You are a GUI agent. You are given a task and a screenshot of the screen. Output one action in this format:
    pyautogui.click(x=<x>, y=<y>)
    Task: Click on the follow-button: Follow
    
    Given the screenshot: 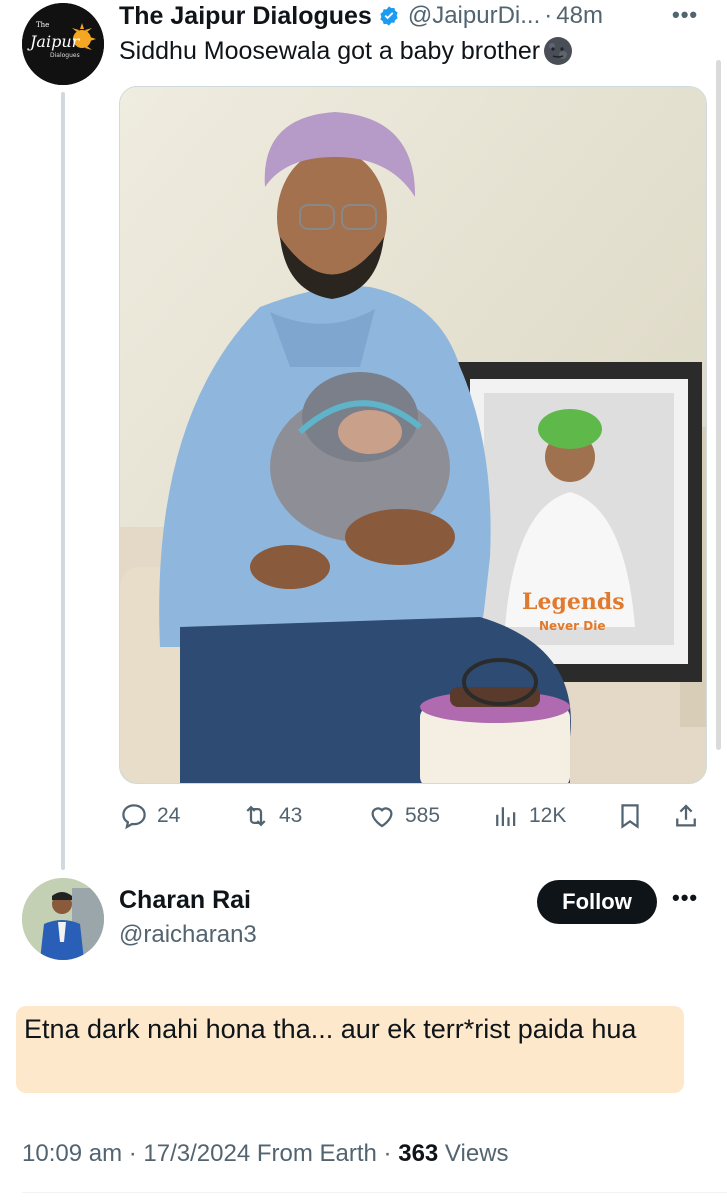 What is the action you would take?
    pyautogui.click(x=597, y=902)
    